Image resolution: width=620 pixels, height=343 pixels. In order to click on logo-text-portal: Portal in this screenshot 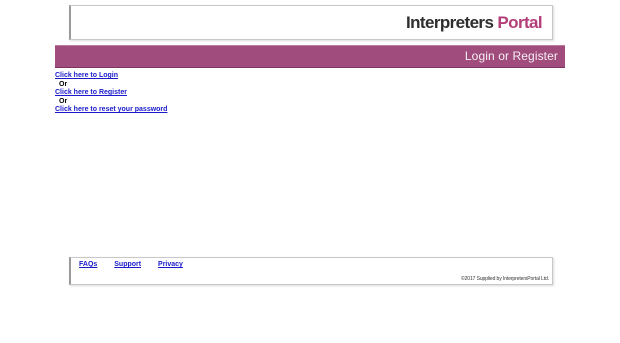, I will do `click(519, 22)`.